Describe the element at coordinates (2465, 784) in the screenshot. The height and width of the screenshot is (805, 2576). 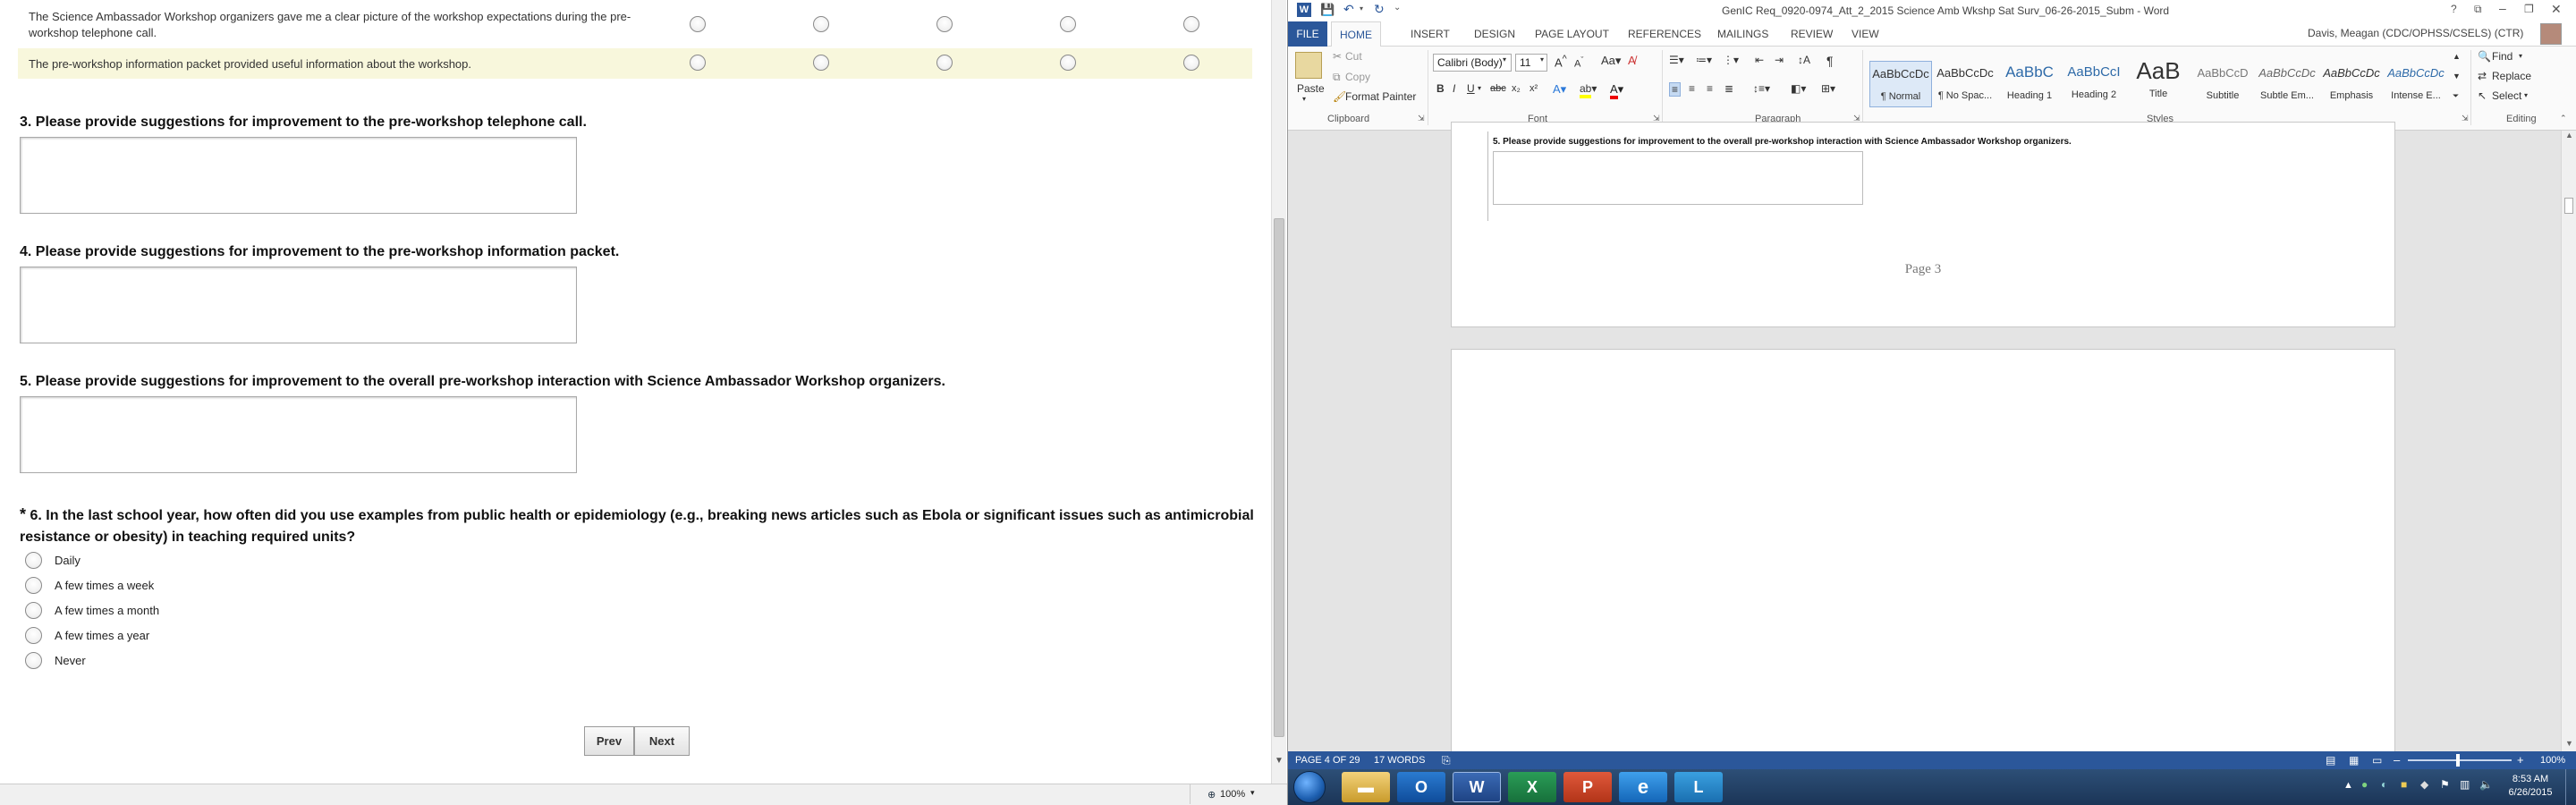
I see `network-icon: ▥` at that location.